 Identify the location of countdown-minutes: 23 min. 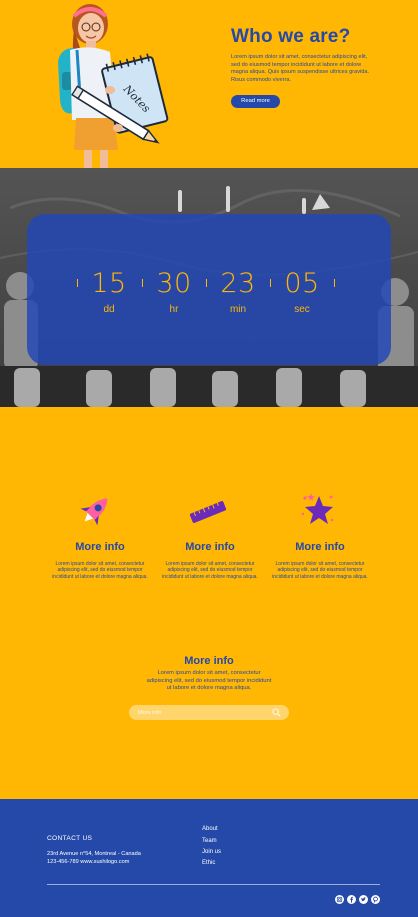
(238, 293).